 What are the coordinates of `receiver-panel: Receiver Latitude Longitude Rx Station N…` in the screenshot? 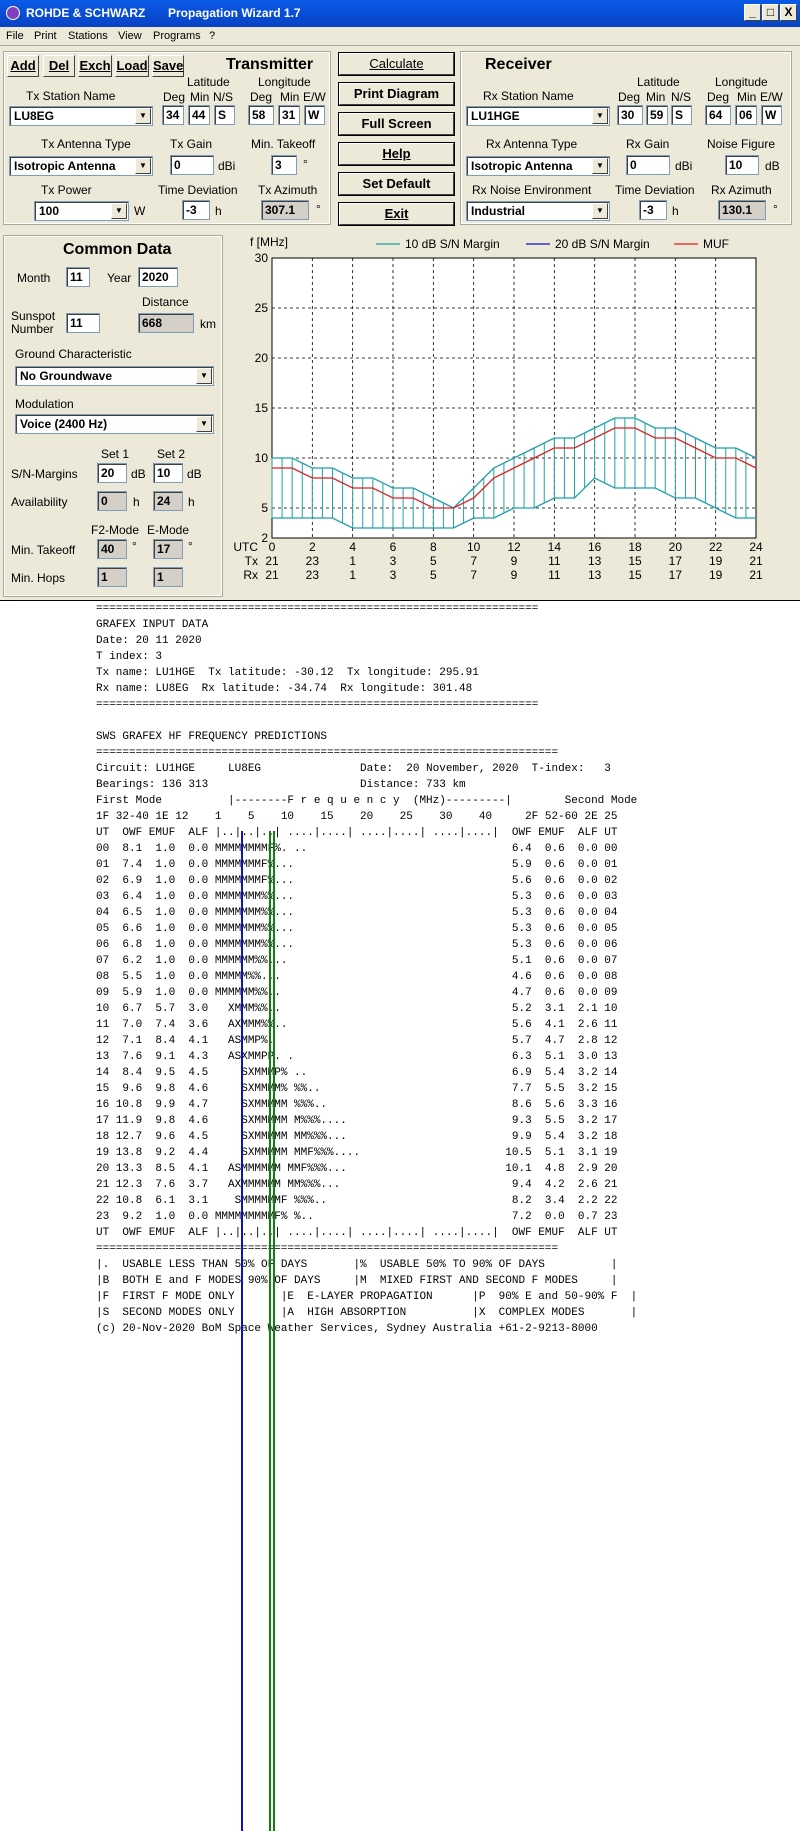 It's located at (626, 138).